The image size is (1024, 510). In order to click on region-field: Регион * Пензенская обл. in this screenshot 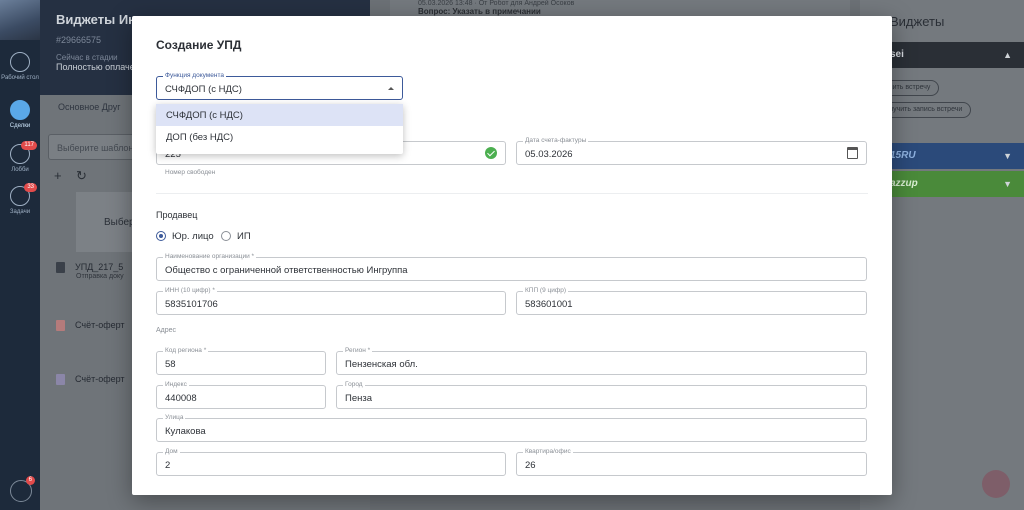, I will do `click(601, 360)`.